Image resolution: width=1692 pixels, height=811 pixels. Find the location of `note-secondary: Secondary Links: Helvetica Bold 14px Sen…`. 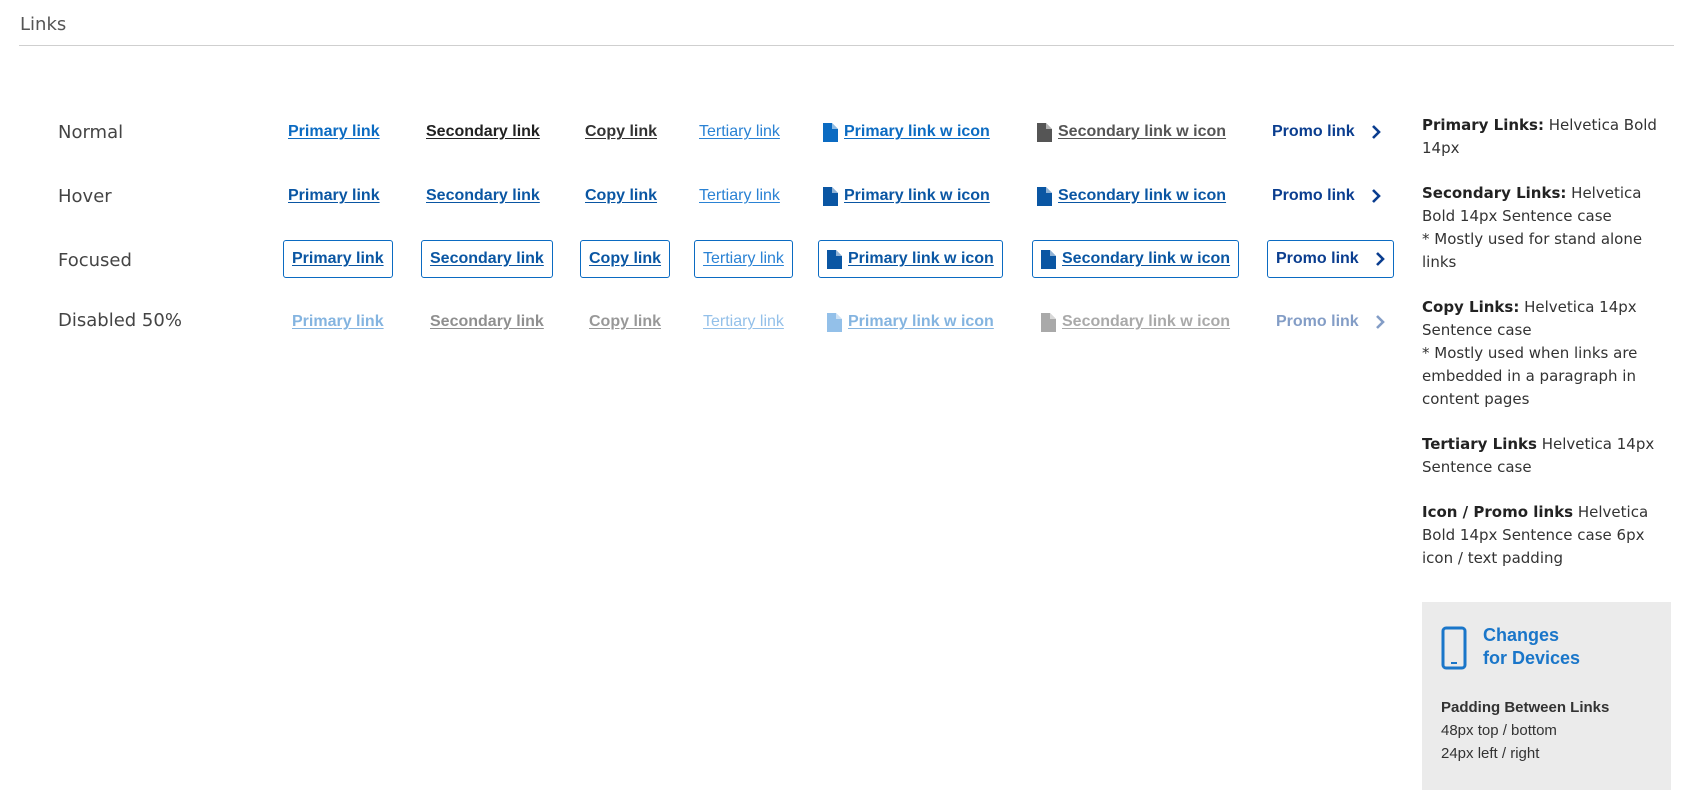

note-secondary: Secondary Links: Helvetica Bold 14px Sen… is located at coordinates (1547, 228).